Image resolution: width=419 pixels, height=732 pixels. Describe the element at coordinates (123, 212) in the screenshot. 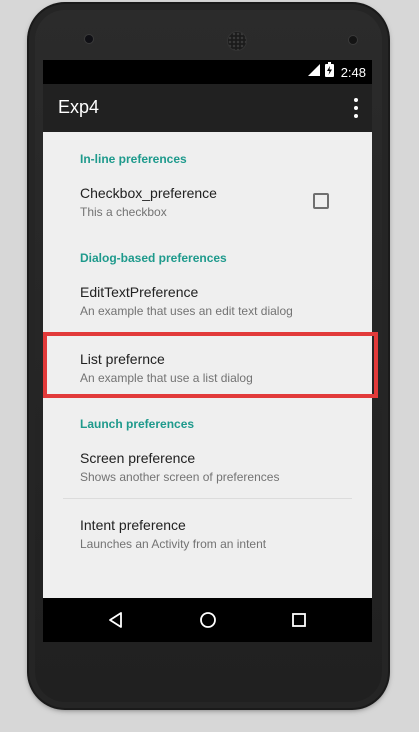

I see `pref-summary: This a checkbox` at that location.